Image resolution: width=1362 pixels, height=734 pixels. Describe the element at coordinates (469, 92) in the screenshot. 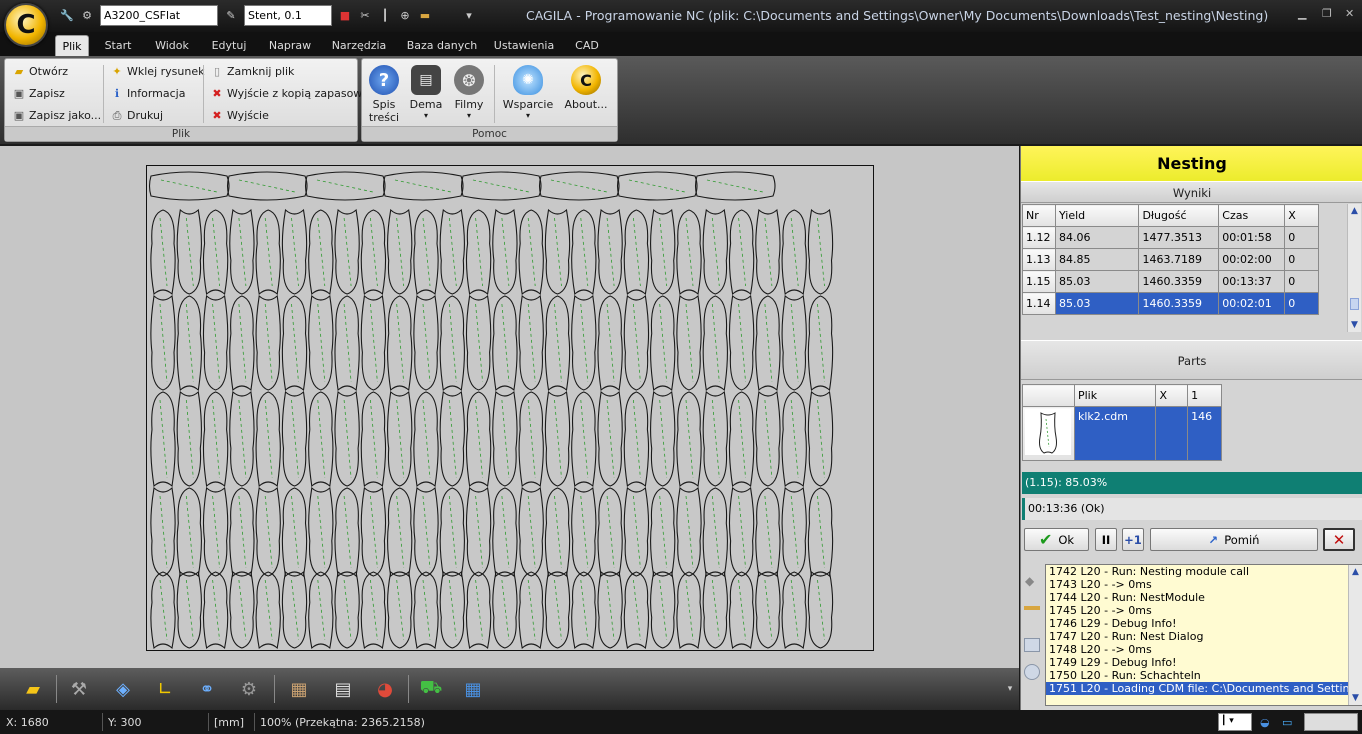

I see `films-button: ❂ Filmy ▾` at that location.